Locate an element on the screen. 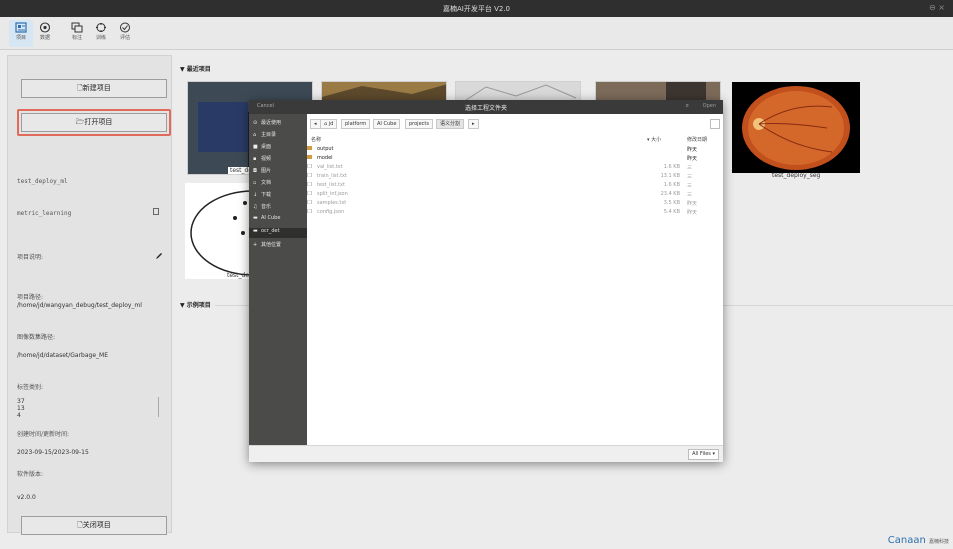  music-icon: ♫ is located at coordinates (255, 207).